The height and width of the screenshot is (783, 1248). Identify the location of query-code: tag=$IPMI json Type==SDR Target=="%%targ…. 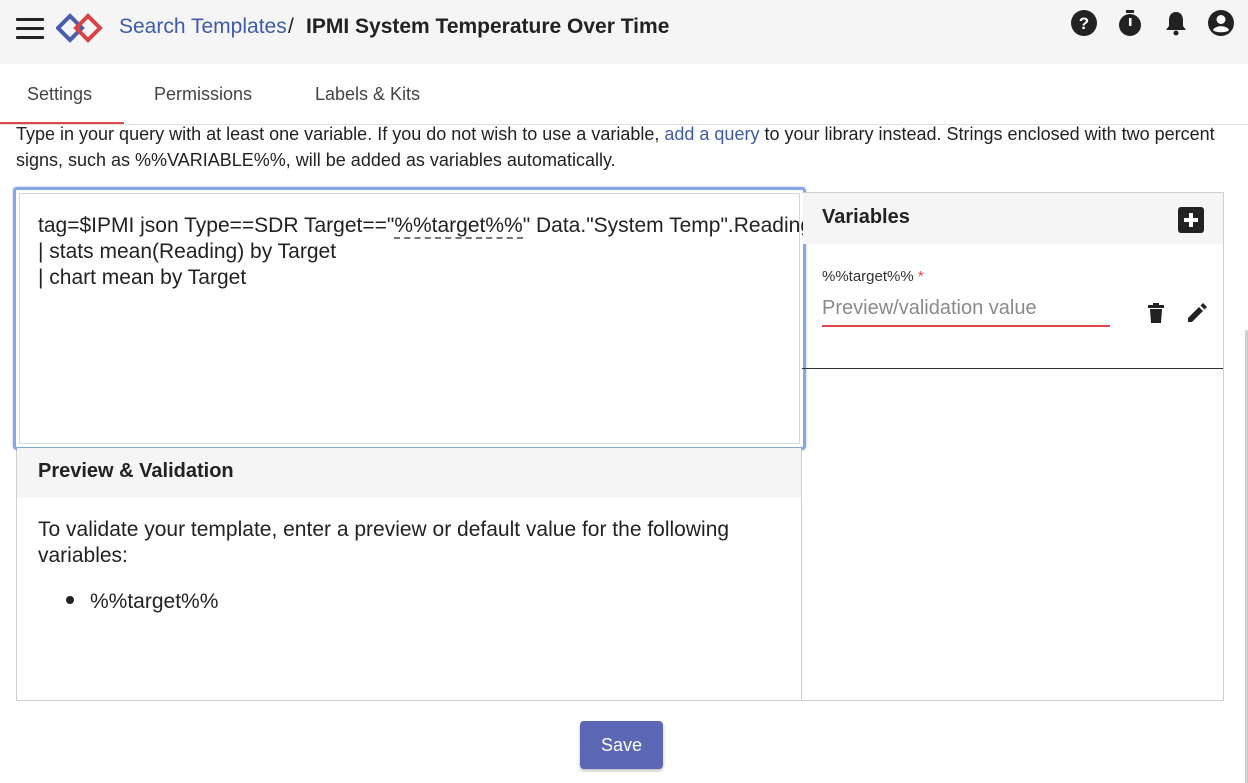
(425, 252).